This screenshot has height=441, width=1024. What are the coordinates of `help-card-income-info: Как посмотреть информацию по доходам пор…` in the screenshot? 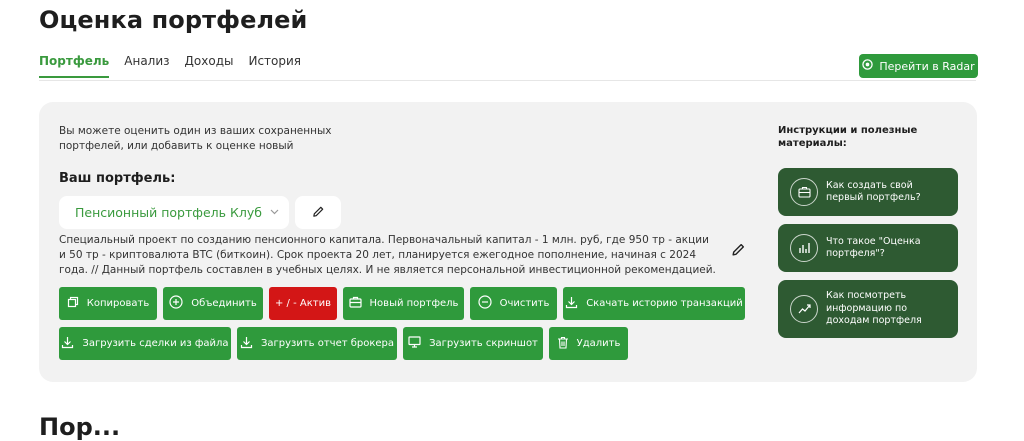 It's located at (868, 309).